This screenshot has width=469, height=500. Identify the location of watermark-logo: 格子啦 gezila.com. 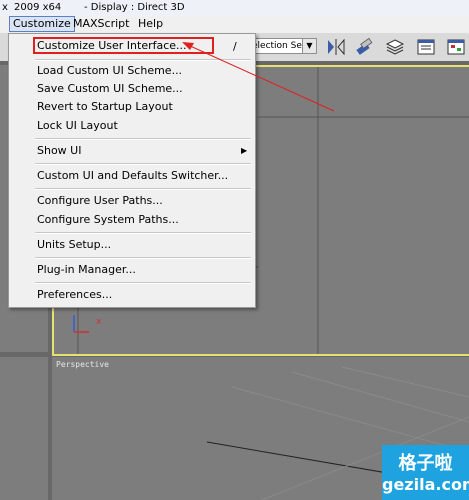
(425, 472).